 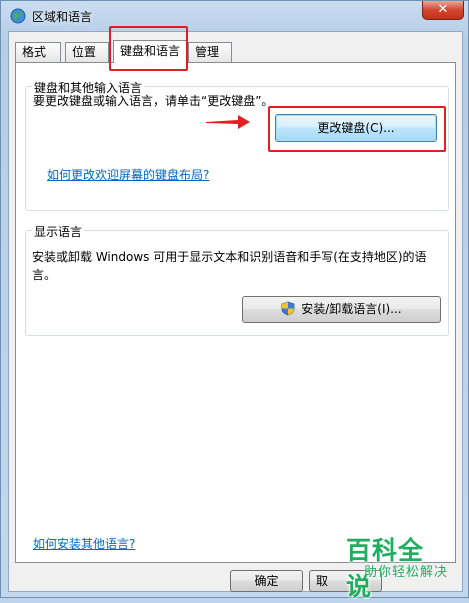 What do you see at coordinates (234, 16) in the screenshot?
I see `title-bar: 区域和语言 ✕` at bounding box center [234, 16].